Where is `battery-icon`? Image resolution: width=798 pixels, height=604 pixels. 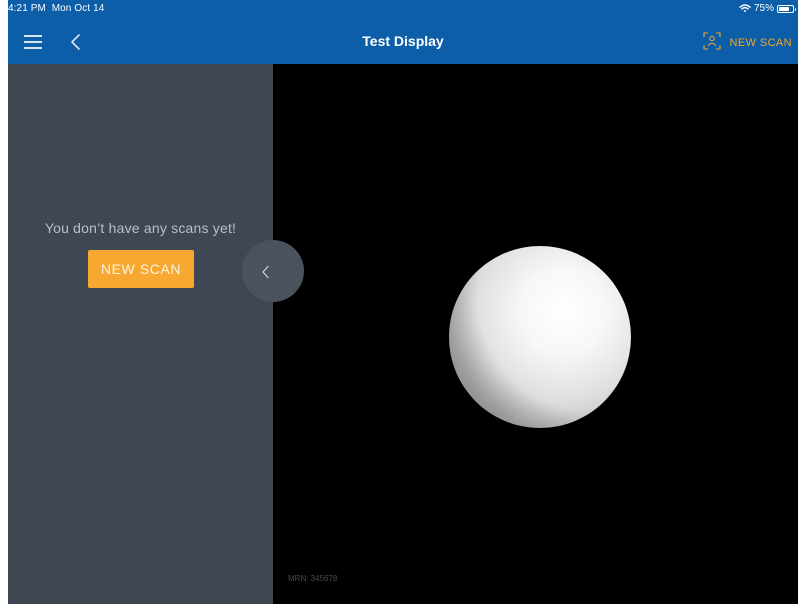 battery-icon is located at coordinates (786, 8).